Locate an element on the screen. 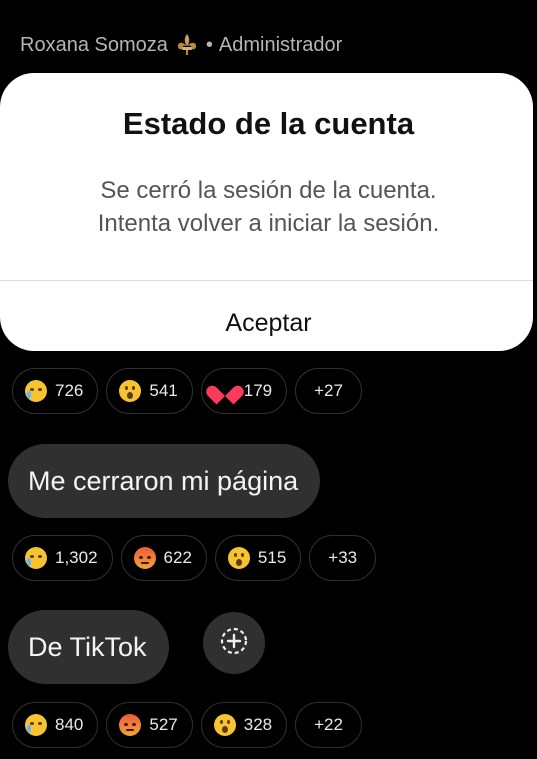 This screenshot has height=759, width=537. add-reaction-icon is located at coordinates (234, 643).